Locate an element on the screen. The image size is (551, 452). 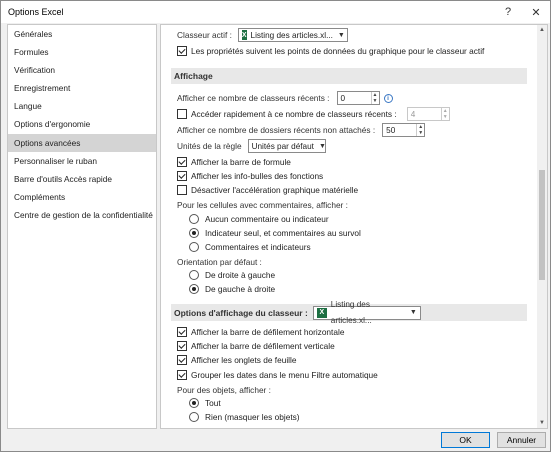
workbook-display-dropdown: X Listing des articles.xl... ▼ is located at coordinates (366, 312).